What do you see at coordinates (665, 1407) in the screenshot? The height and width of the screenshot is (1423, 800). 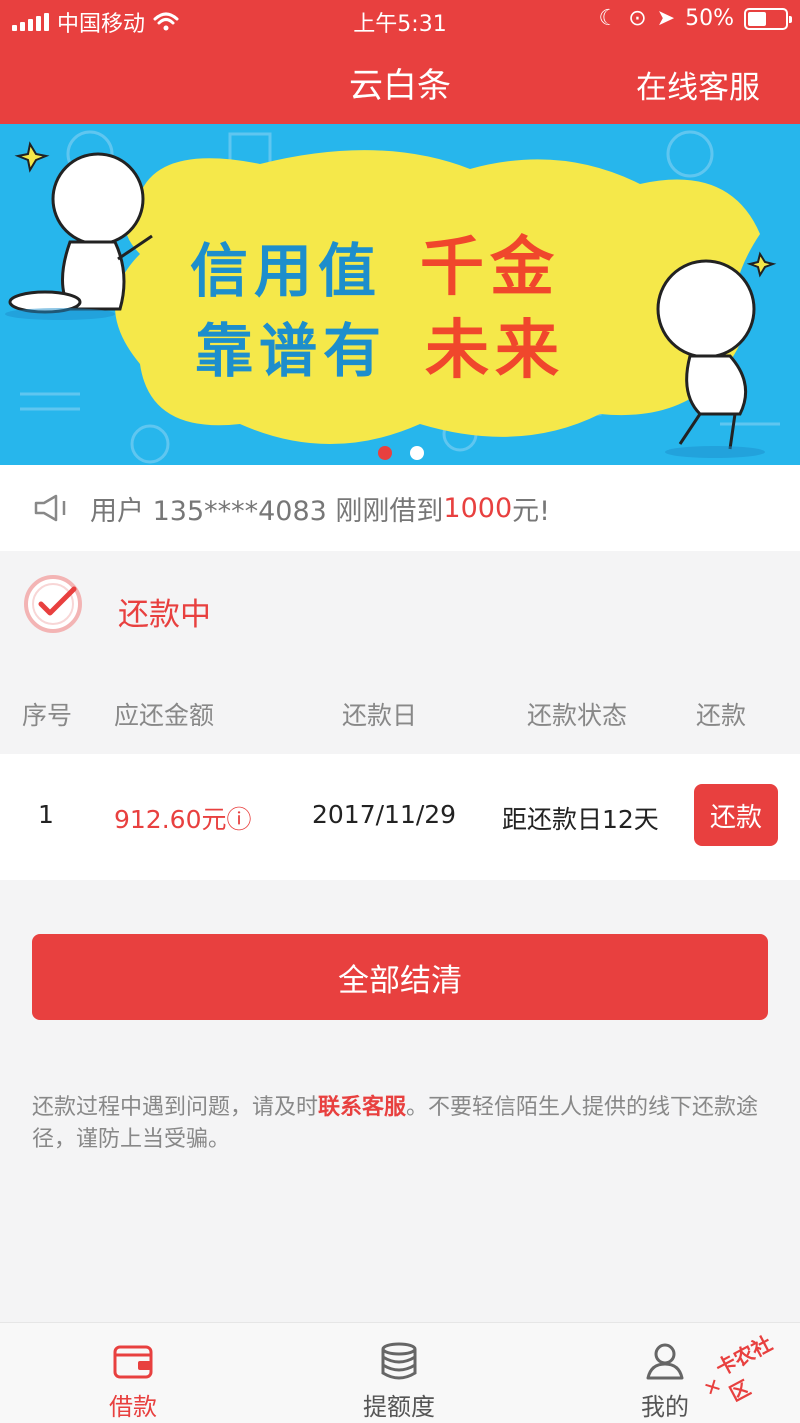 I see `tab-mine-label: 我的` at bounding box center [665, 1407].